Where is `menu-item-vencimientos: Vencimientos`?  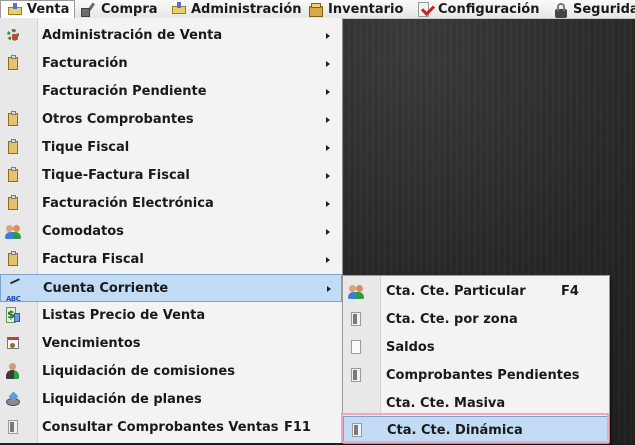
menu-item-vencimientos: Vencimientos is located at coordinates (171, 344).